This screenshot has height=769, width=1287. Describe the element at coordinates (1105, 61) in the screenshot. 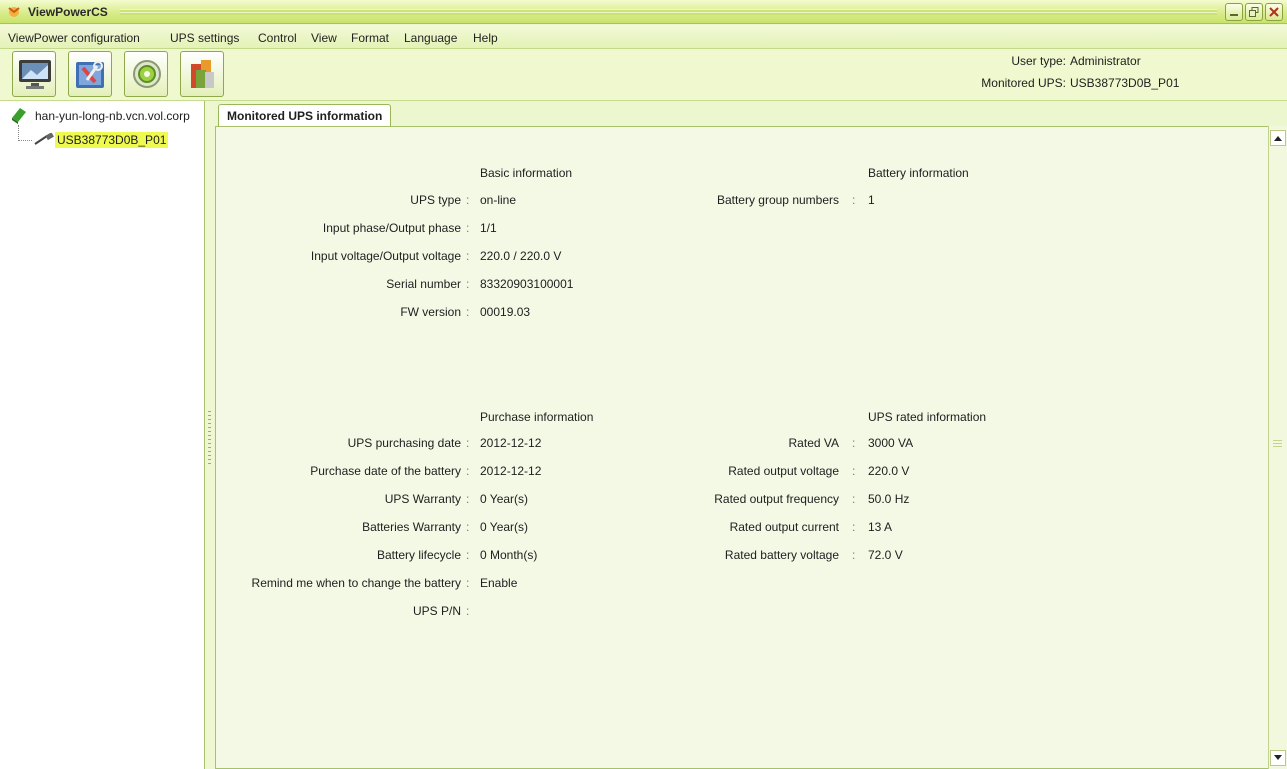

I see `user-type-value: Administrator` at that location.